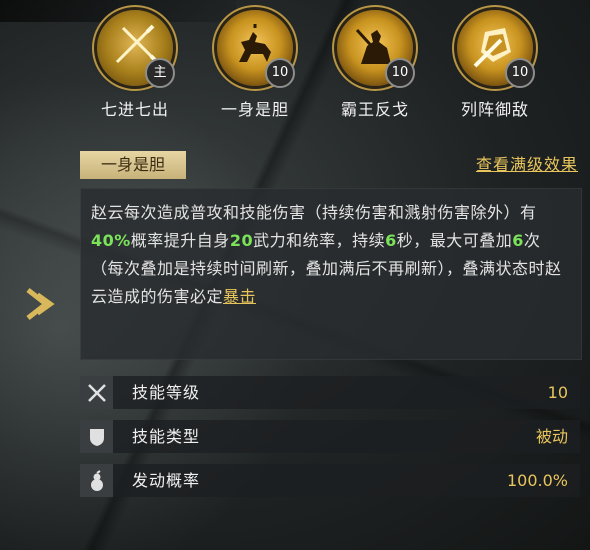 The image size is (590, 550). Describe the element at coordinates (330, 392) in the screenshot. I see `stat-row-level: 技能等级 10` at that location.